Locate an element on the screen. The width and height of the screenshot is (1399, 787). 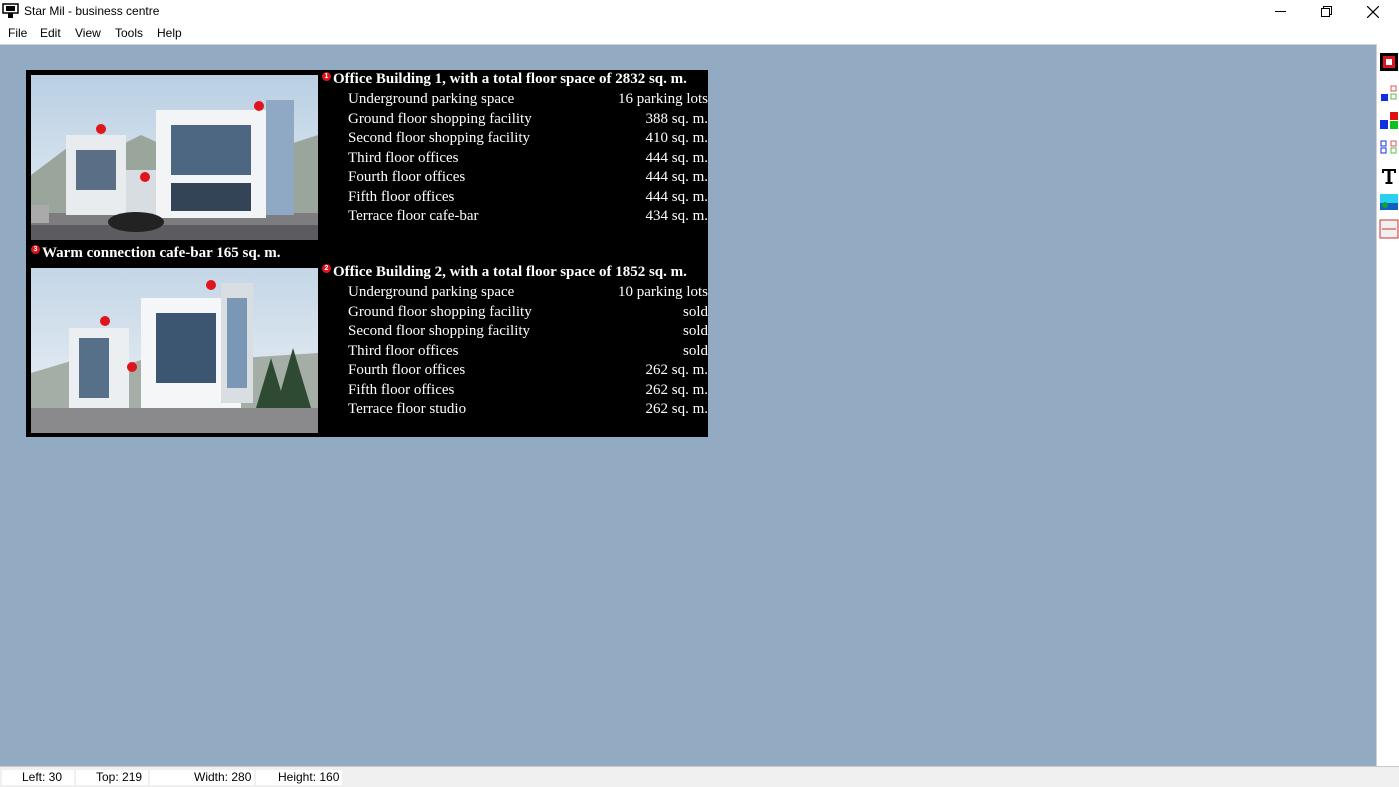
restore-button is located at coordinates (1326, 11).